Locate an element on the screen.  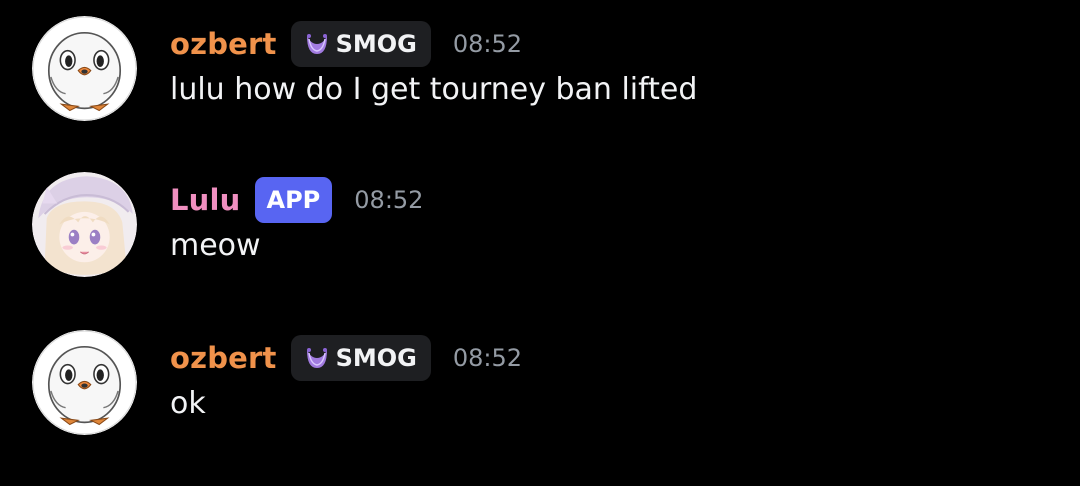
app-tag-label: APP is located at coordinates (293, 200).